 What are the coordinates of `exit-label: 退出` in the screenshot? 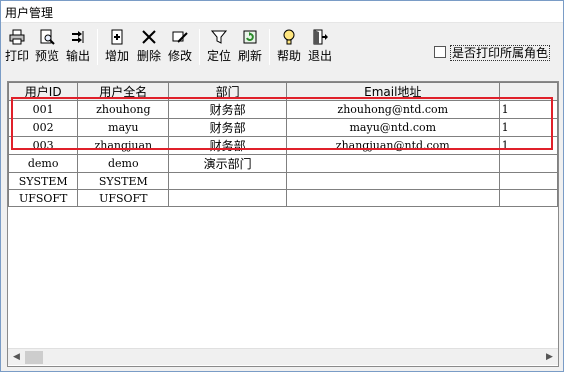 It's located at (319, 56).